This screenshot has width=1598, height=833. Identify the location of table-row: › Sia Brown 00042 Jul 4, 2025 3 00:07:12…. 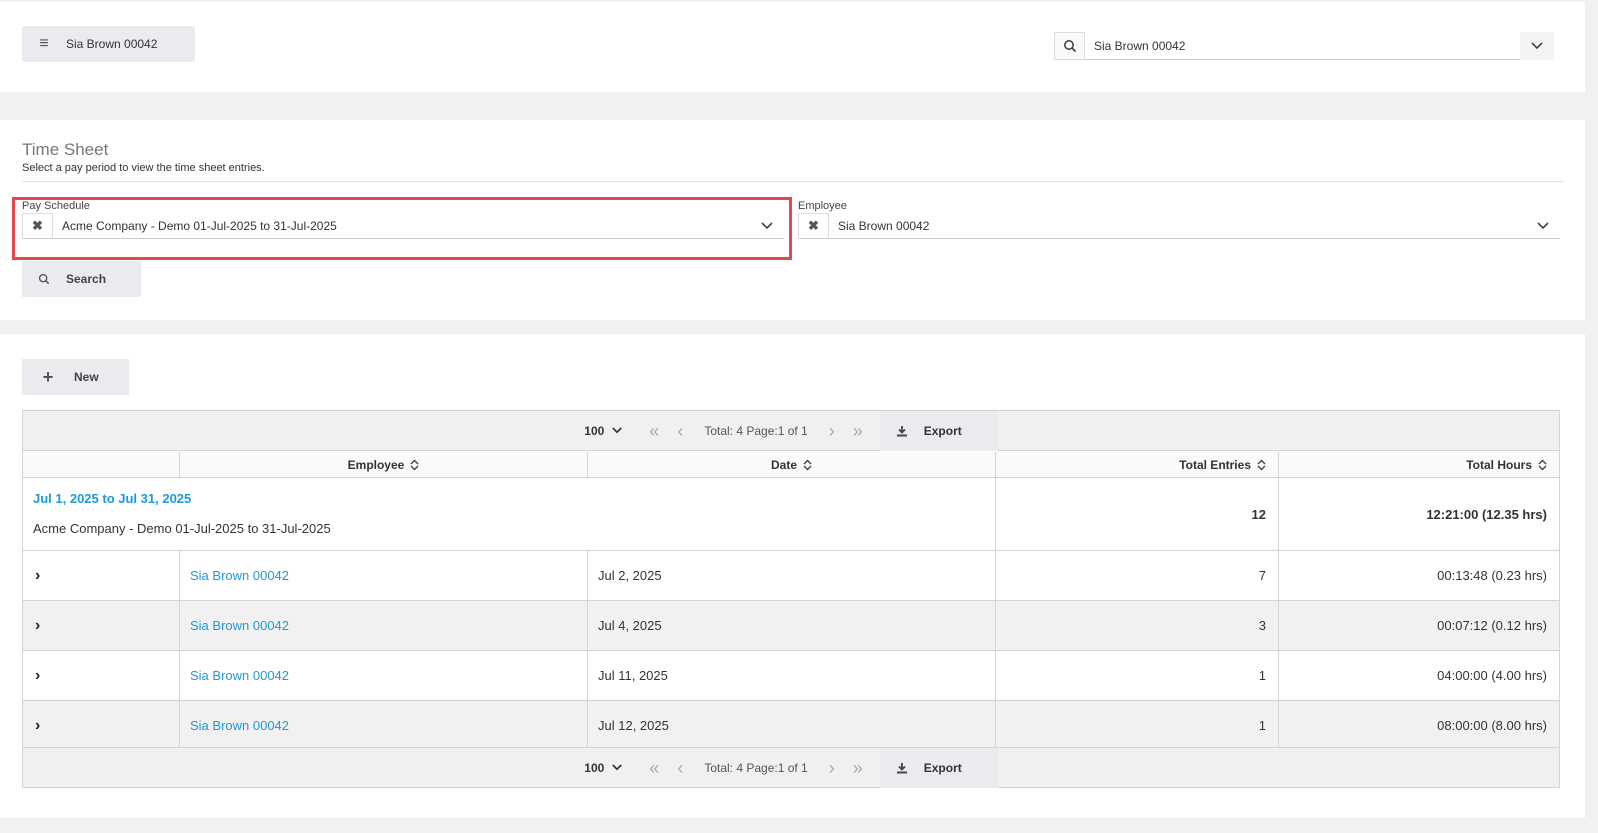
(791, 626).